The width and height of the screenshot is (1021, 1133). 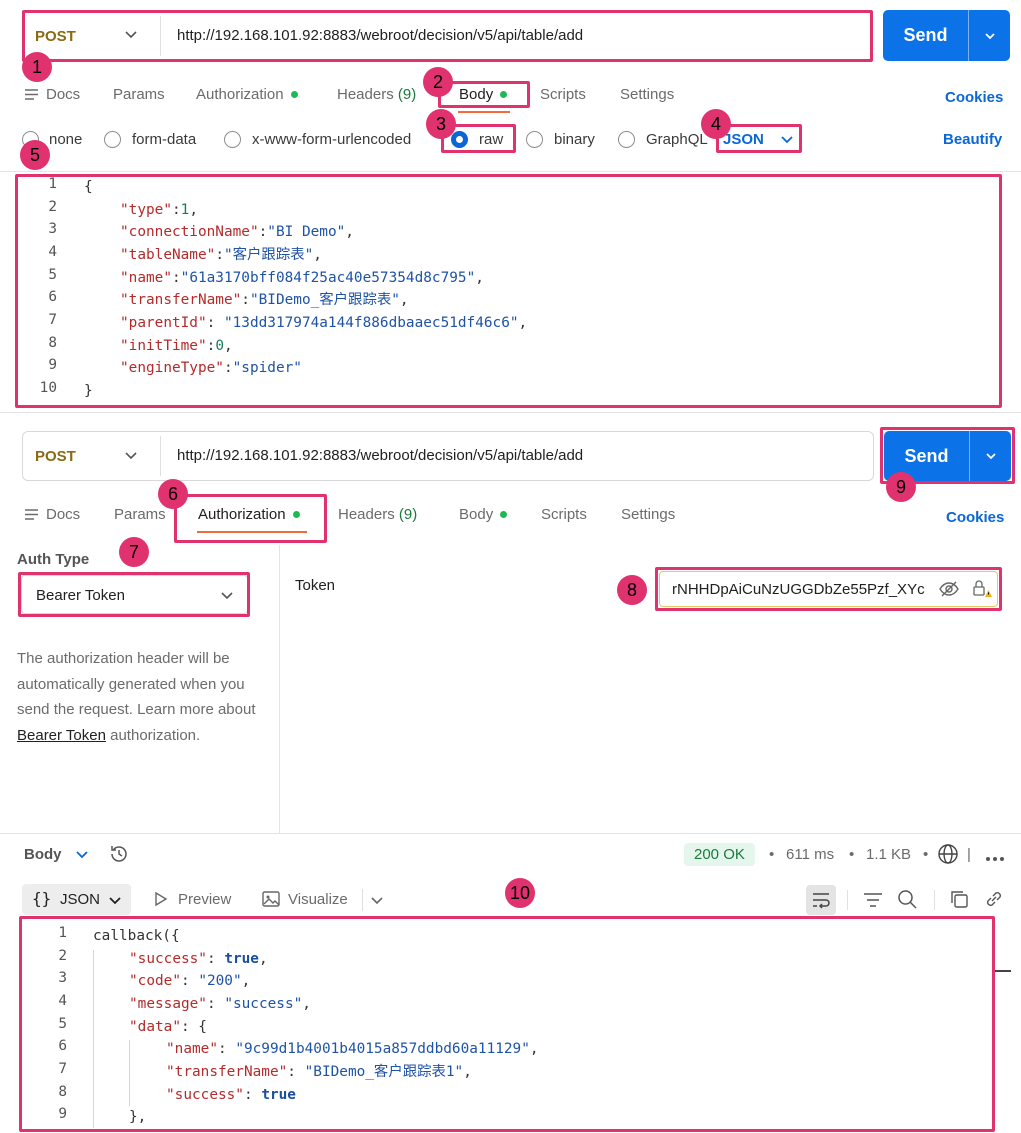 I want to click on code-line: "data": {, so click(x=168, y=1027).